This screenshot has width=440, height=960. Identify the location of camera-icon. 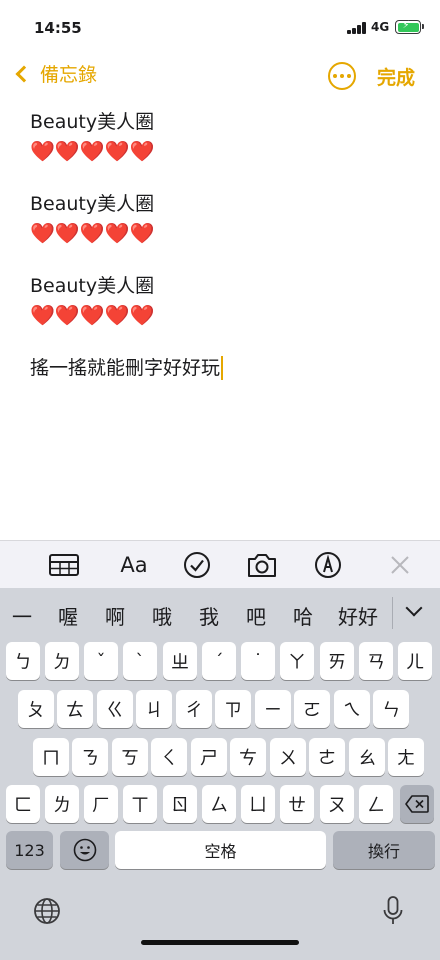
(262, 565).